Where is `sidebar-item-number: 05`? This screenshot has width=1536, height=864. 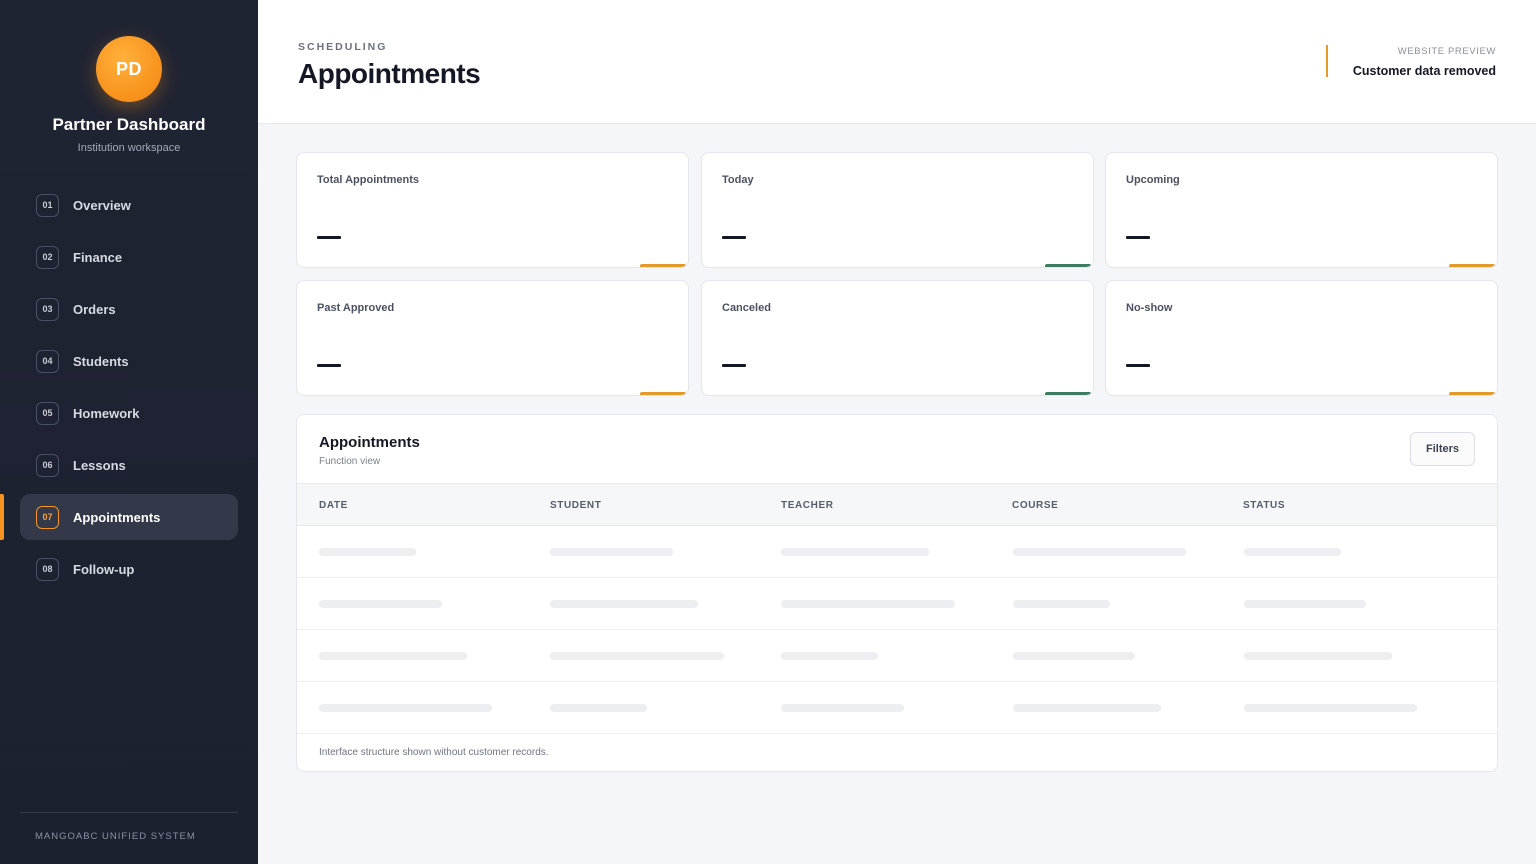 sidebar-item-number: 05 is located at coordinates (47, 413).